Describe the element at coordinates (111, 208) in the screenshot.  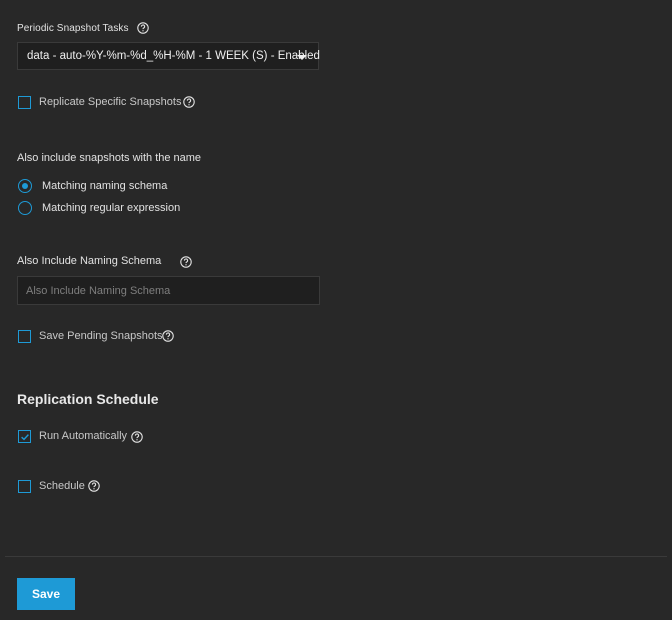
I see `radio-label-matching-regular-expression: Matching regular expression` at that location.